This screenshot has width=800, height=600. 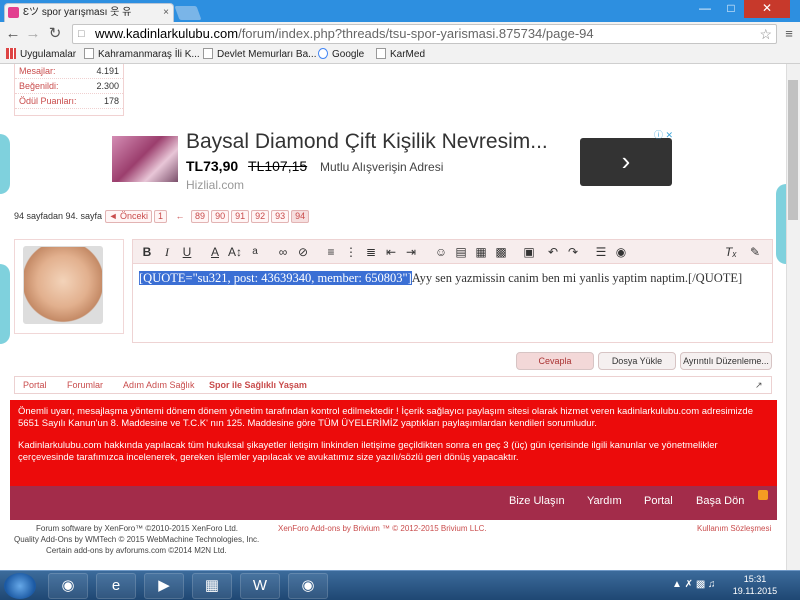 I want to click on link-icon: ∞, so click(x=283, y=252).